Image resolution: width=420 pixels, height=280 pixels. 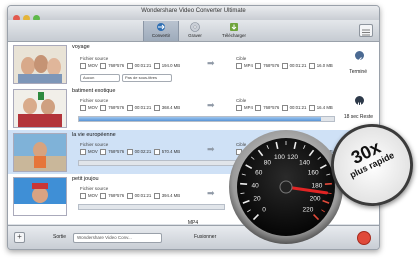 What do you see at coordinates (257, 198) in the screenshot?
I see `gauge-tick-label: 20` at bounding box center [257, 198].